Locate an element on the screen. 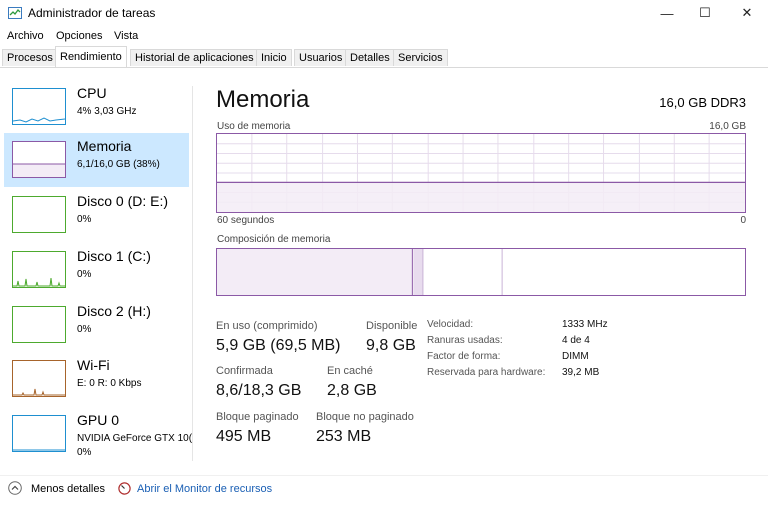 The image size is (768, 511). footer is located at coordinates (384, 490).